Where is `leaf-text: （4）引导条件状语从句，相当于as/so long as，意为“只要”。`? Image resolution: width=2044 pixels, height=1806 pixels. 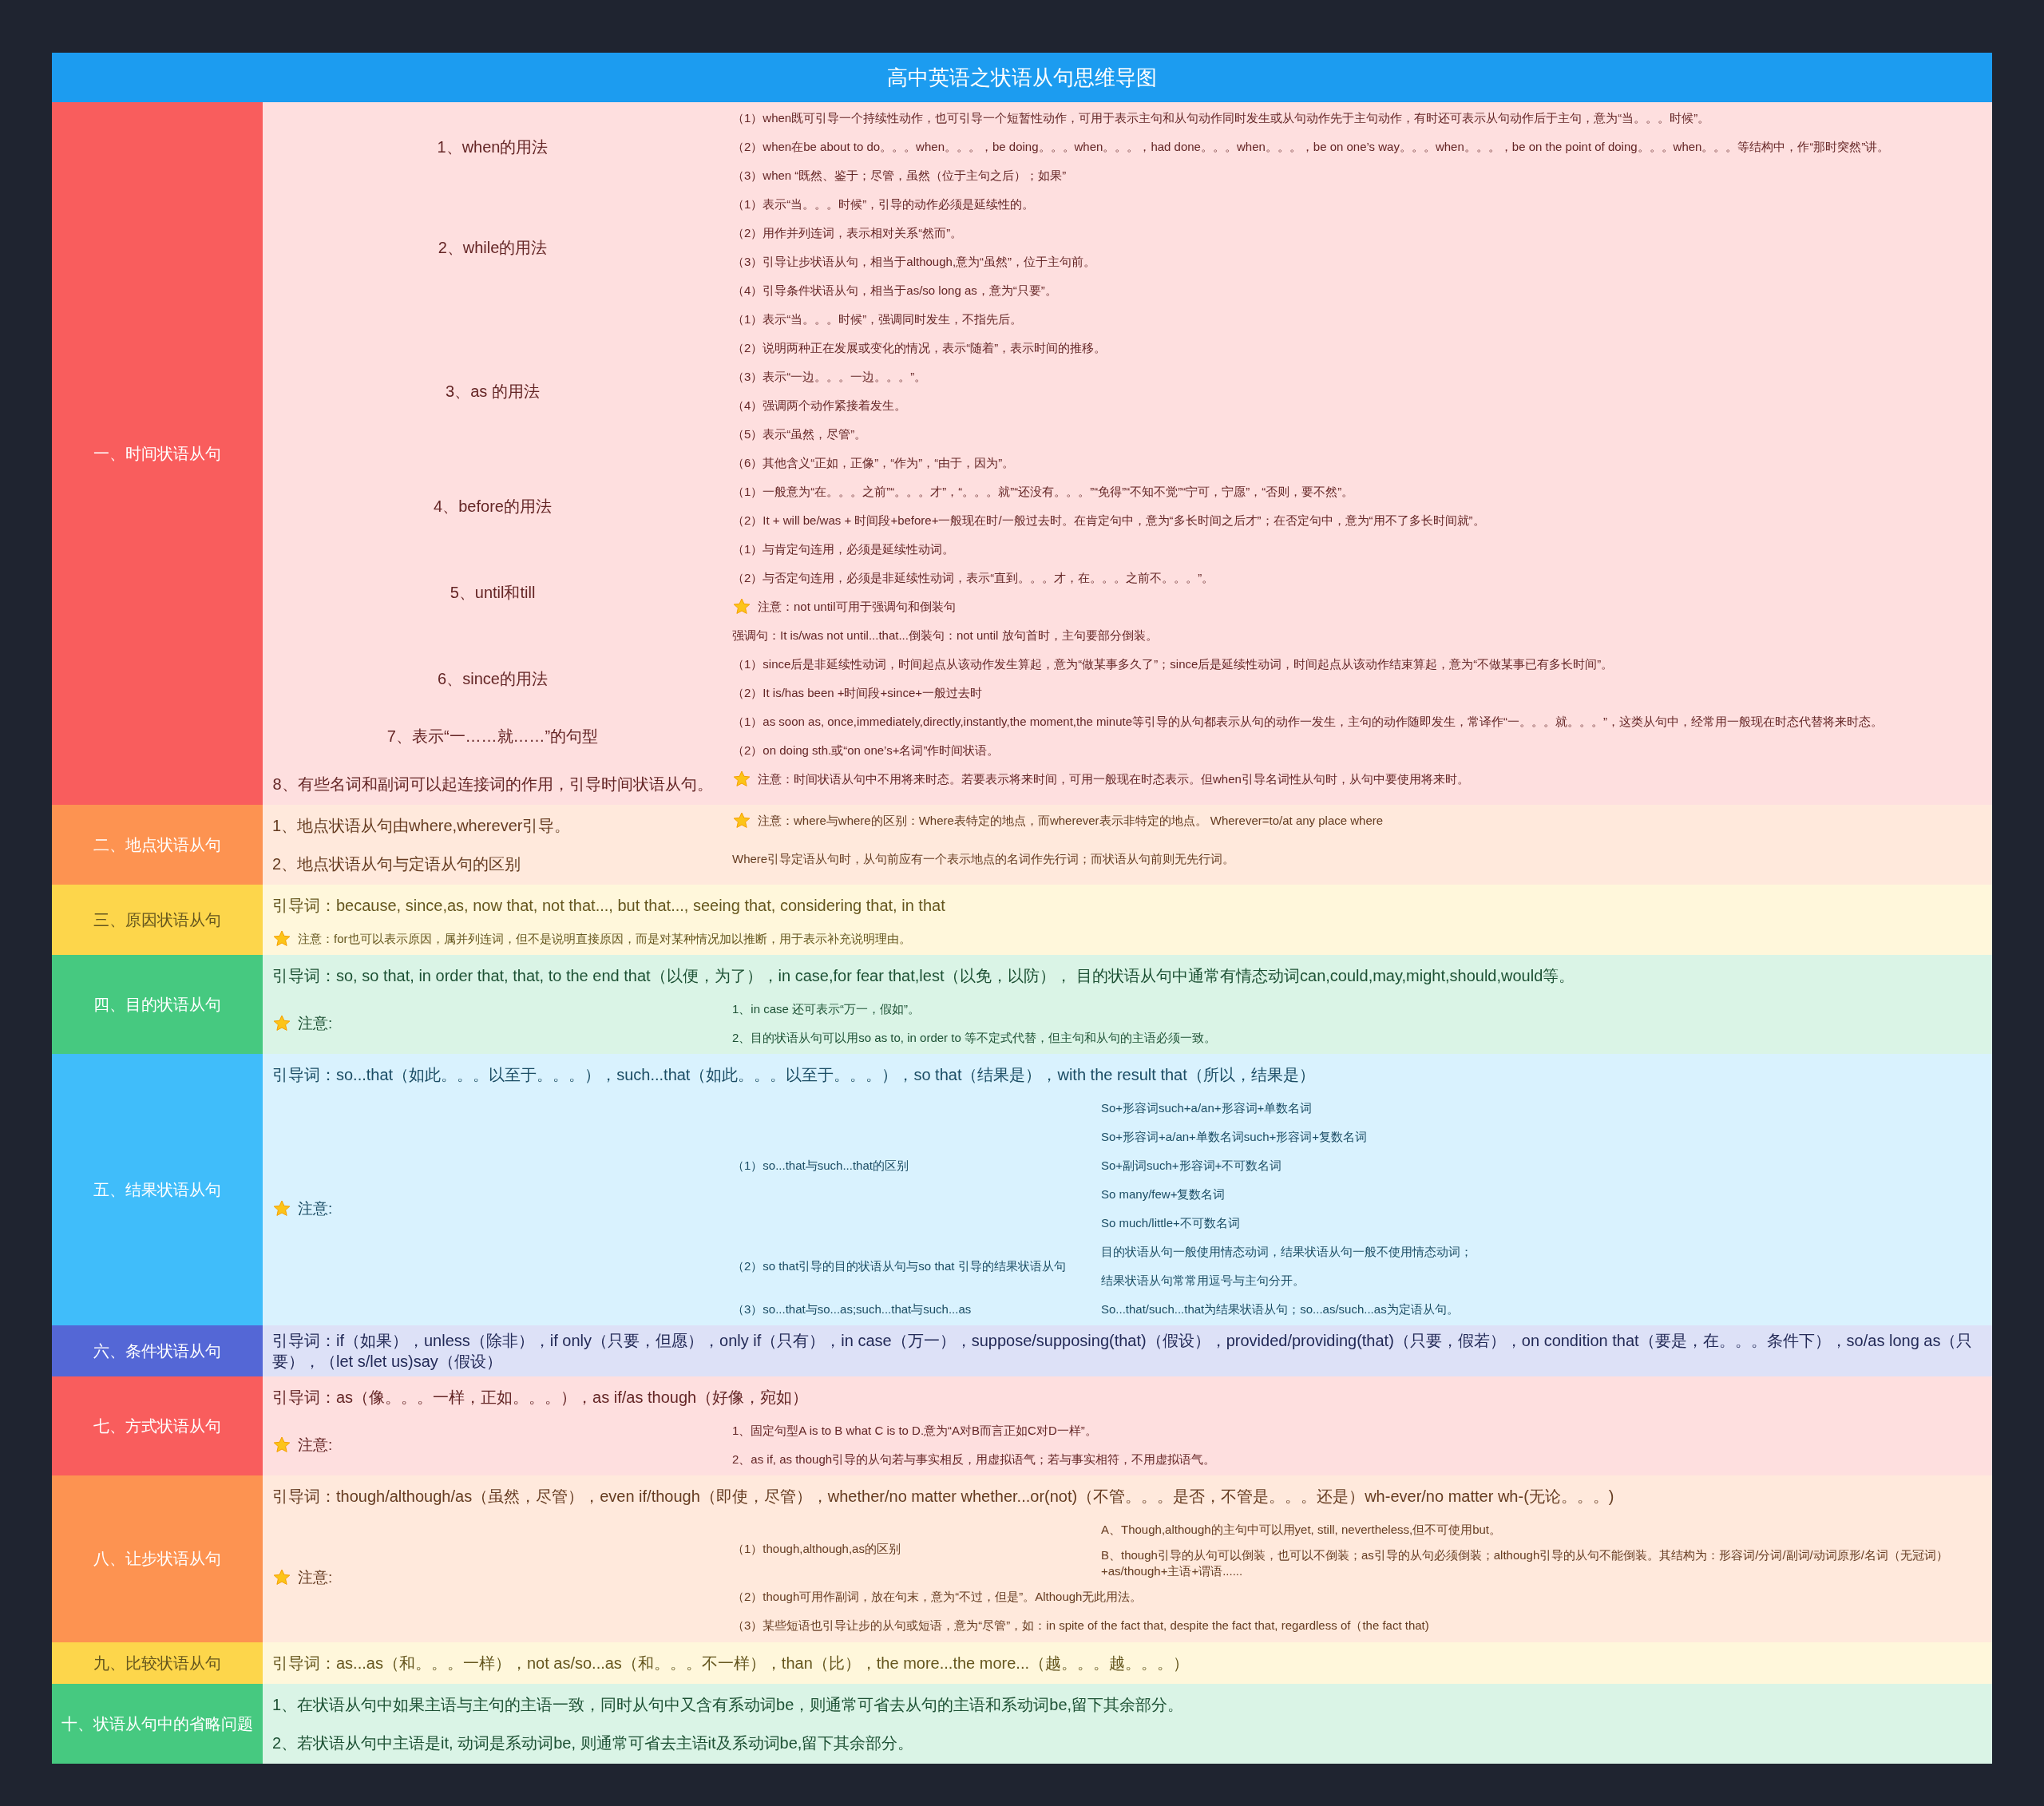
leaf-text: （4）引导条件状语从句，相当于as/so long as，意为“只要”。 is located at coordinates (894, 291).